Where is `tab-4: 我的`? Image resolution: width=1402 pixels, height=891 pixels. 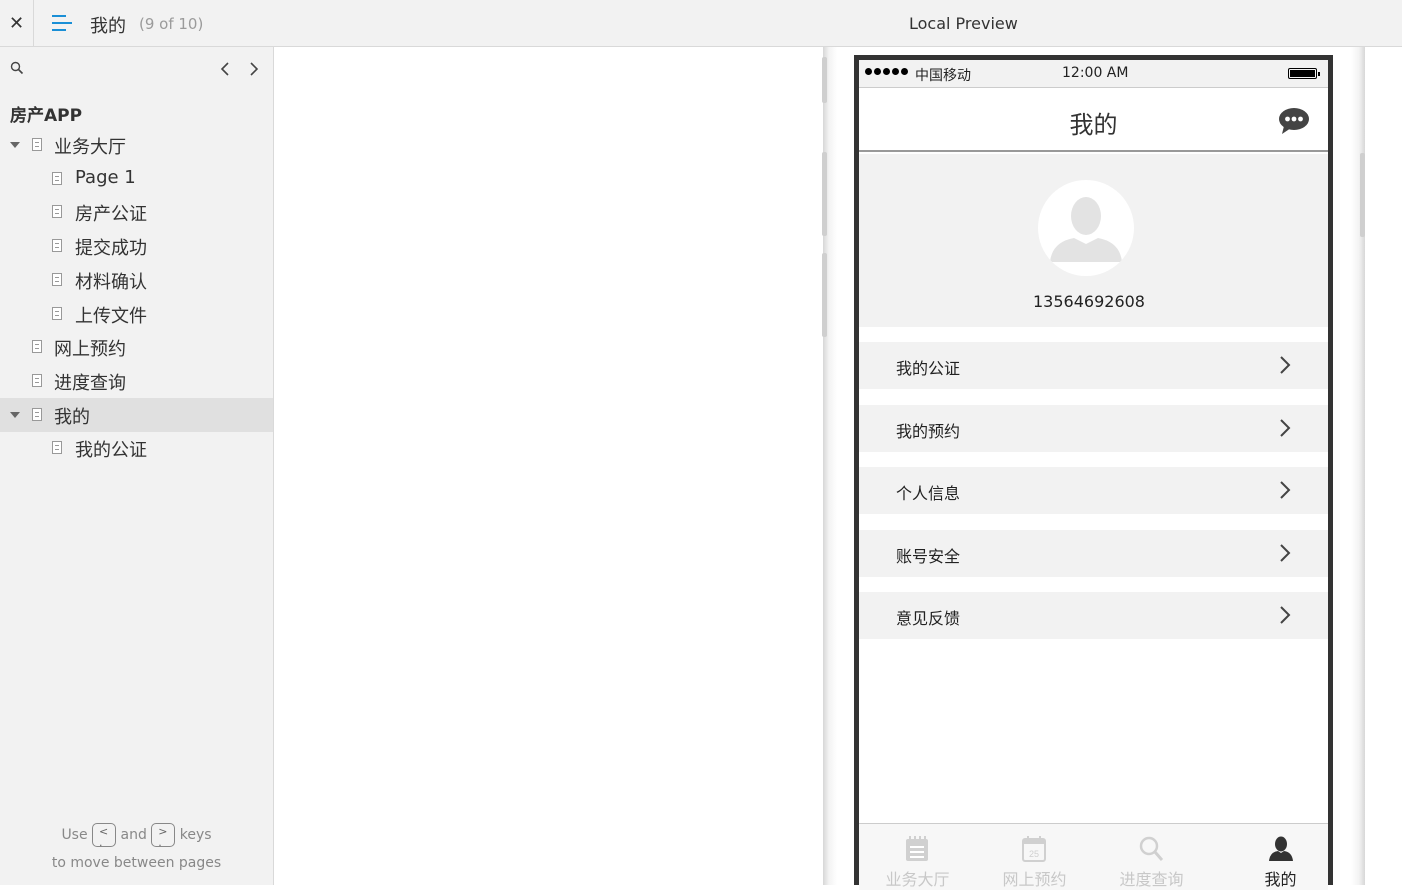
tab-4: 我的 is located at coordinates (1280, 857).